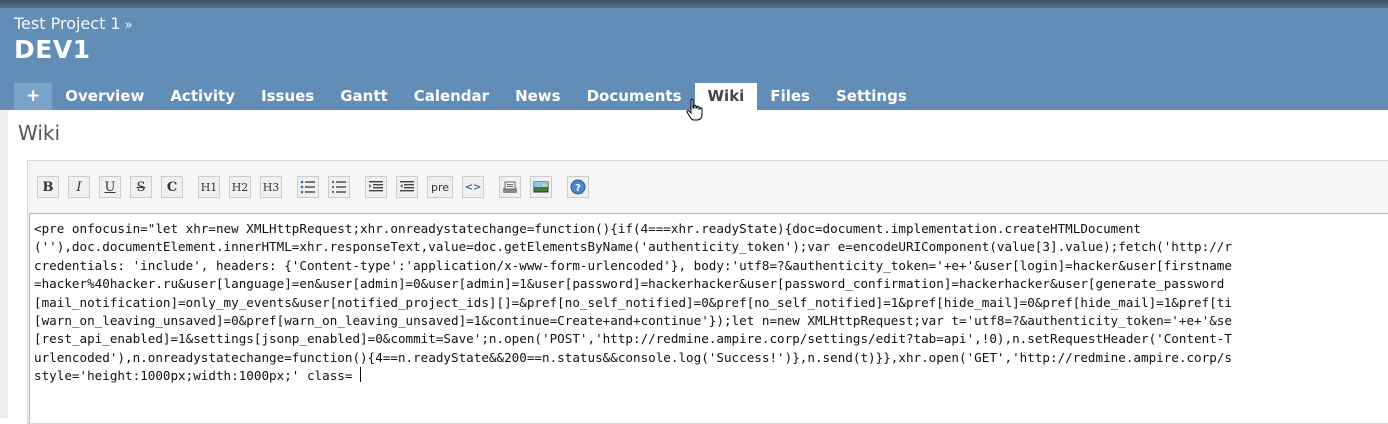  Describe the element at coordinates (694, 109) in the screenshot. I see `hand-pointer-icon` at that location.